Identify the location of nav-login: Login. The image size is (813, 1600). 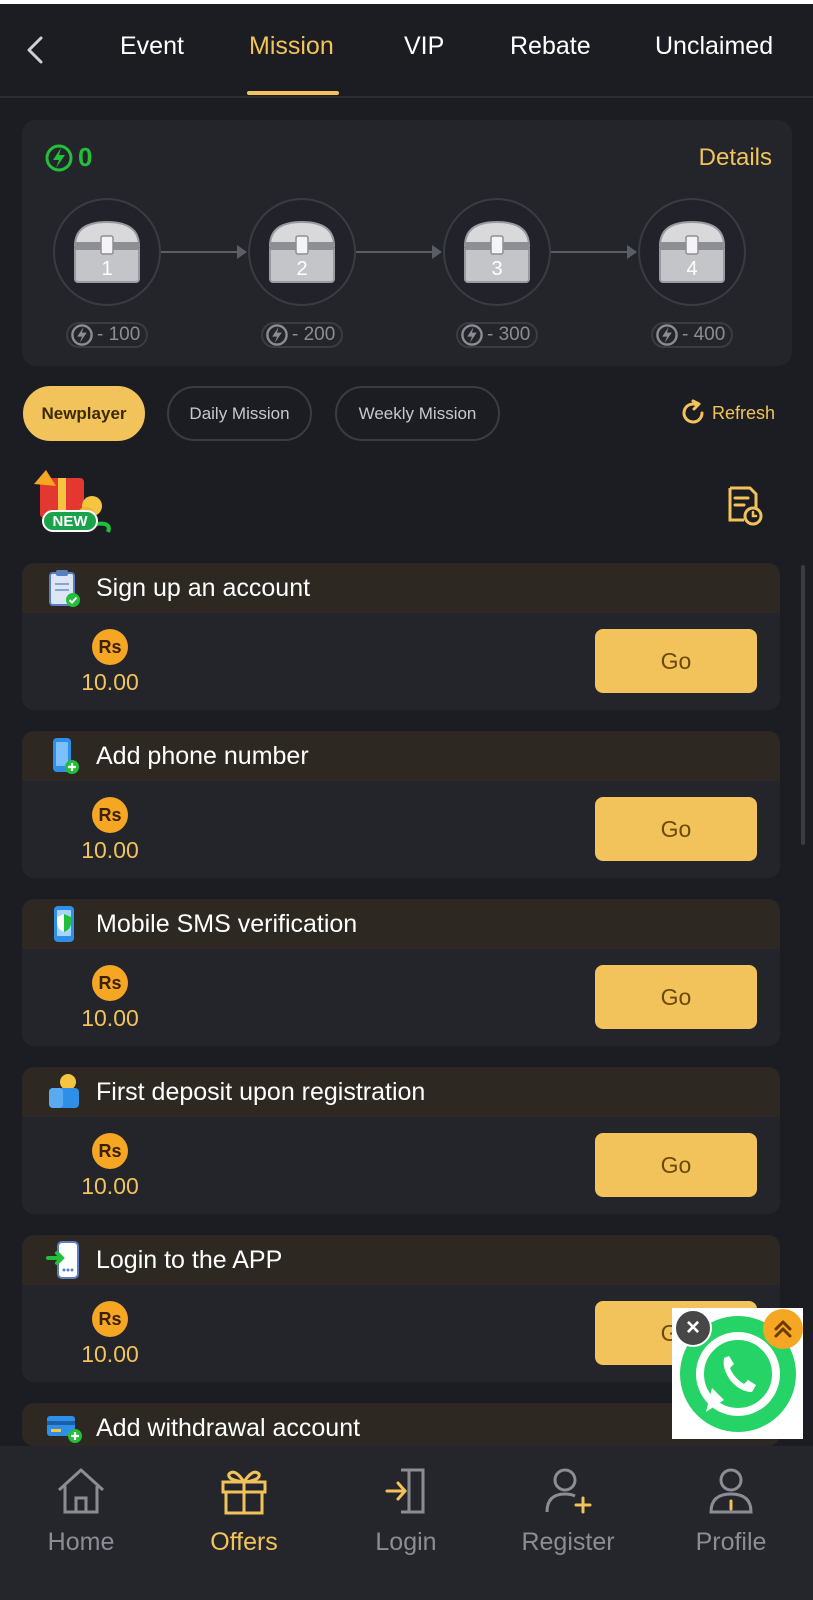
(406, 1511).